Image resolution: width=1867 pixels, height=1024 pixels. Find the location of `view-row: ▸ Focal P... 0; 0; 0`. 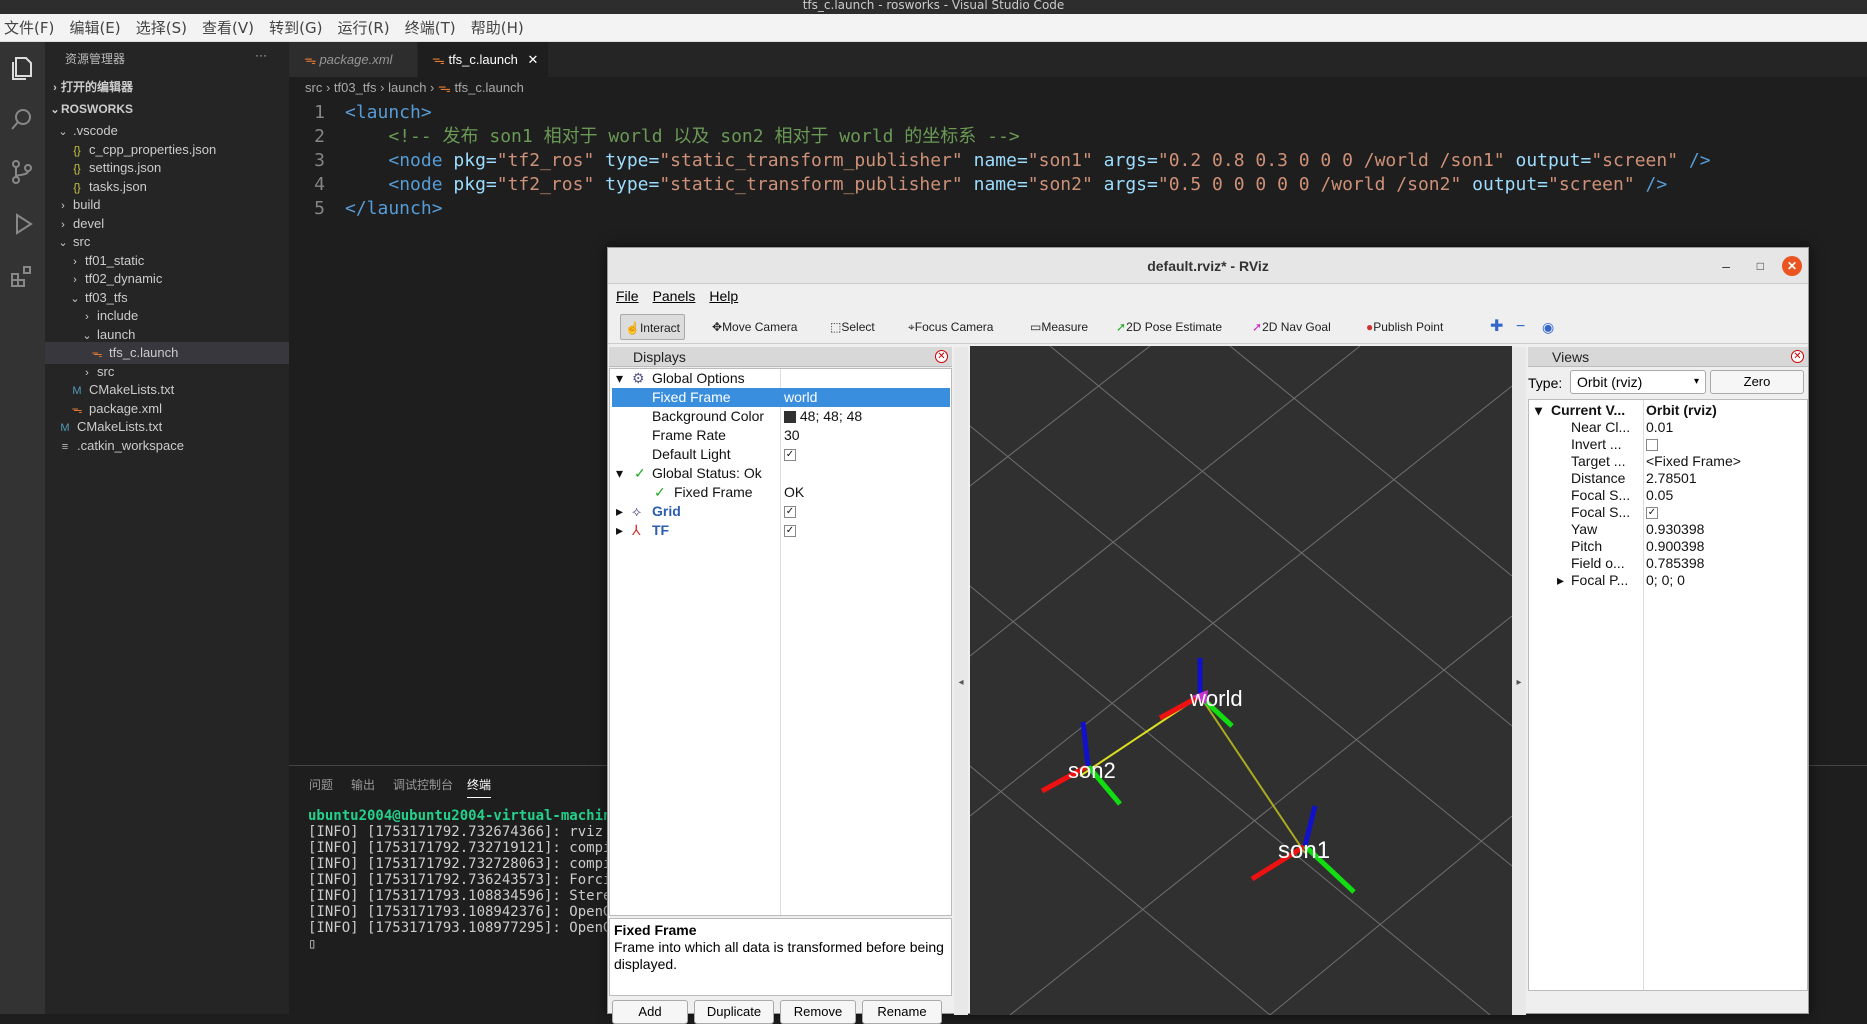

view-row: ▸ Focal P... 0; 0; 0 is located at coordinates (1664, 580).